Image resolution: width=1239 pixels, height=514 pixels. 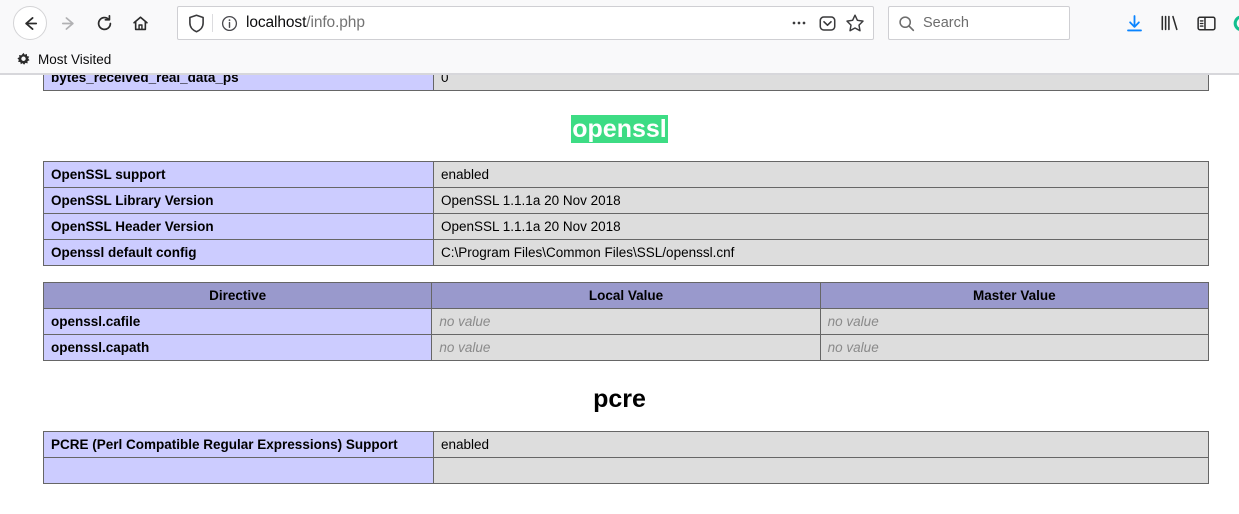 I want to click on bookmark-label: Most Visited, so click(x=75, y=59).